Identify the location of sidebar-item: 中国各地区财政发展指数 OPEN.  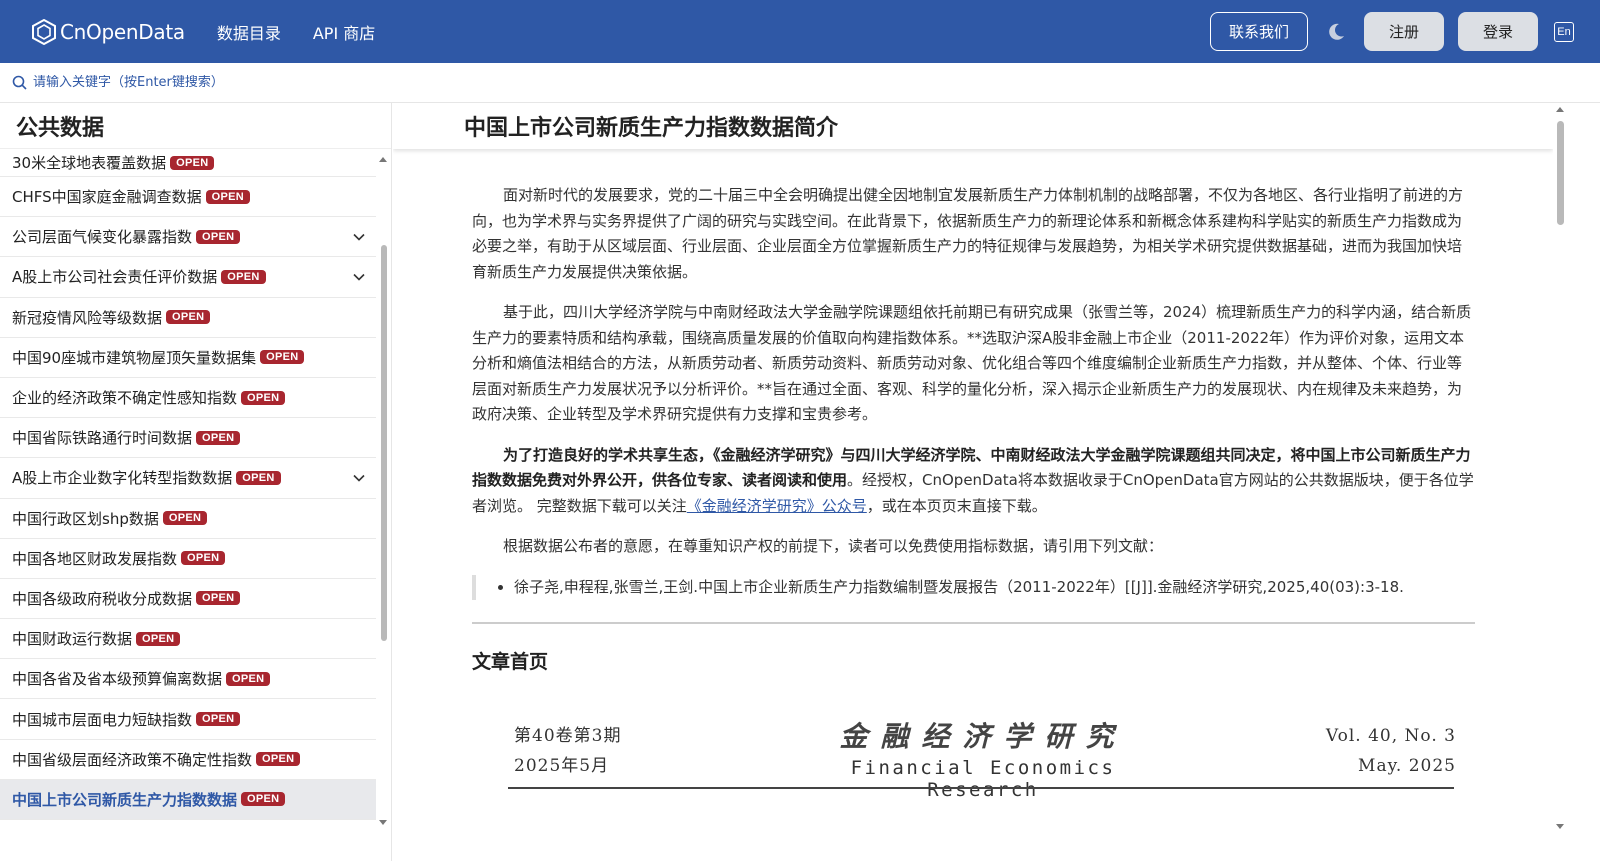
(188, 559).